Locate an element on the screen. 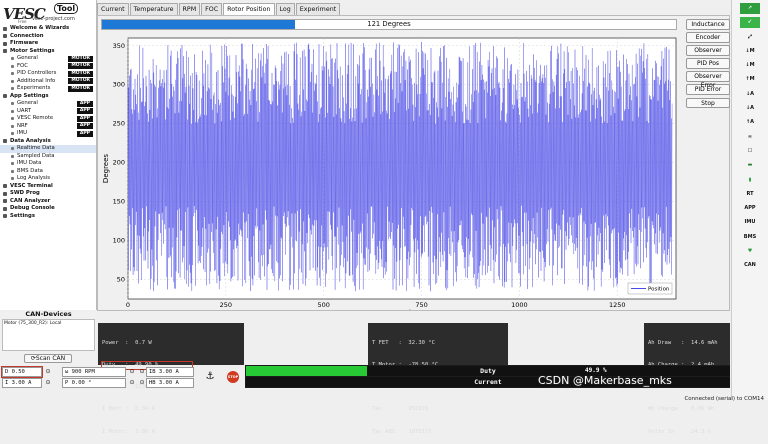 This screenshot has width=768, height=444. position-run-icon: ⊙ is located at coordinates (132, 382).